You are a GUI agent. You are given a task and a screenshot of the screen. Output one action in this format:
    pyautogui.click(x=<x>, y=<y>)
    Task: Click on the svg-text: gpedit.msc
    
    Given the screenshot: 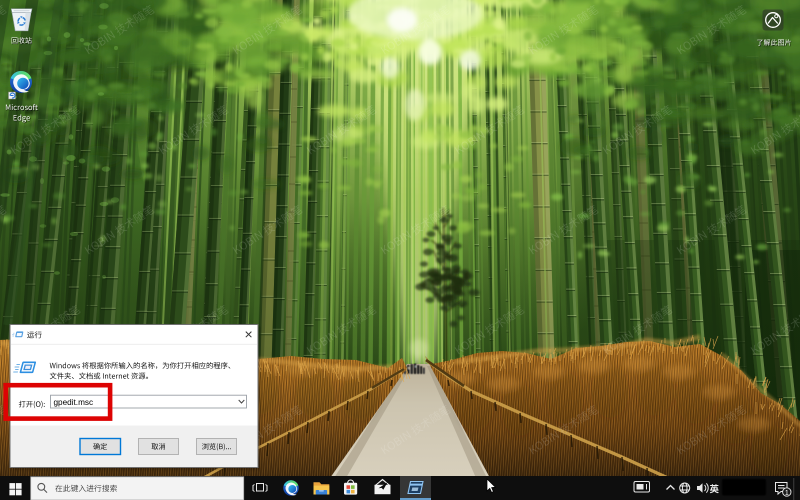 What is the action you would take?
    pyautogui.click(x=74, y=402)
    